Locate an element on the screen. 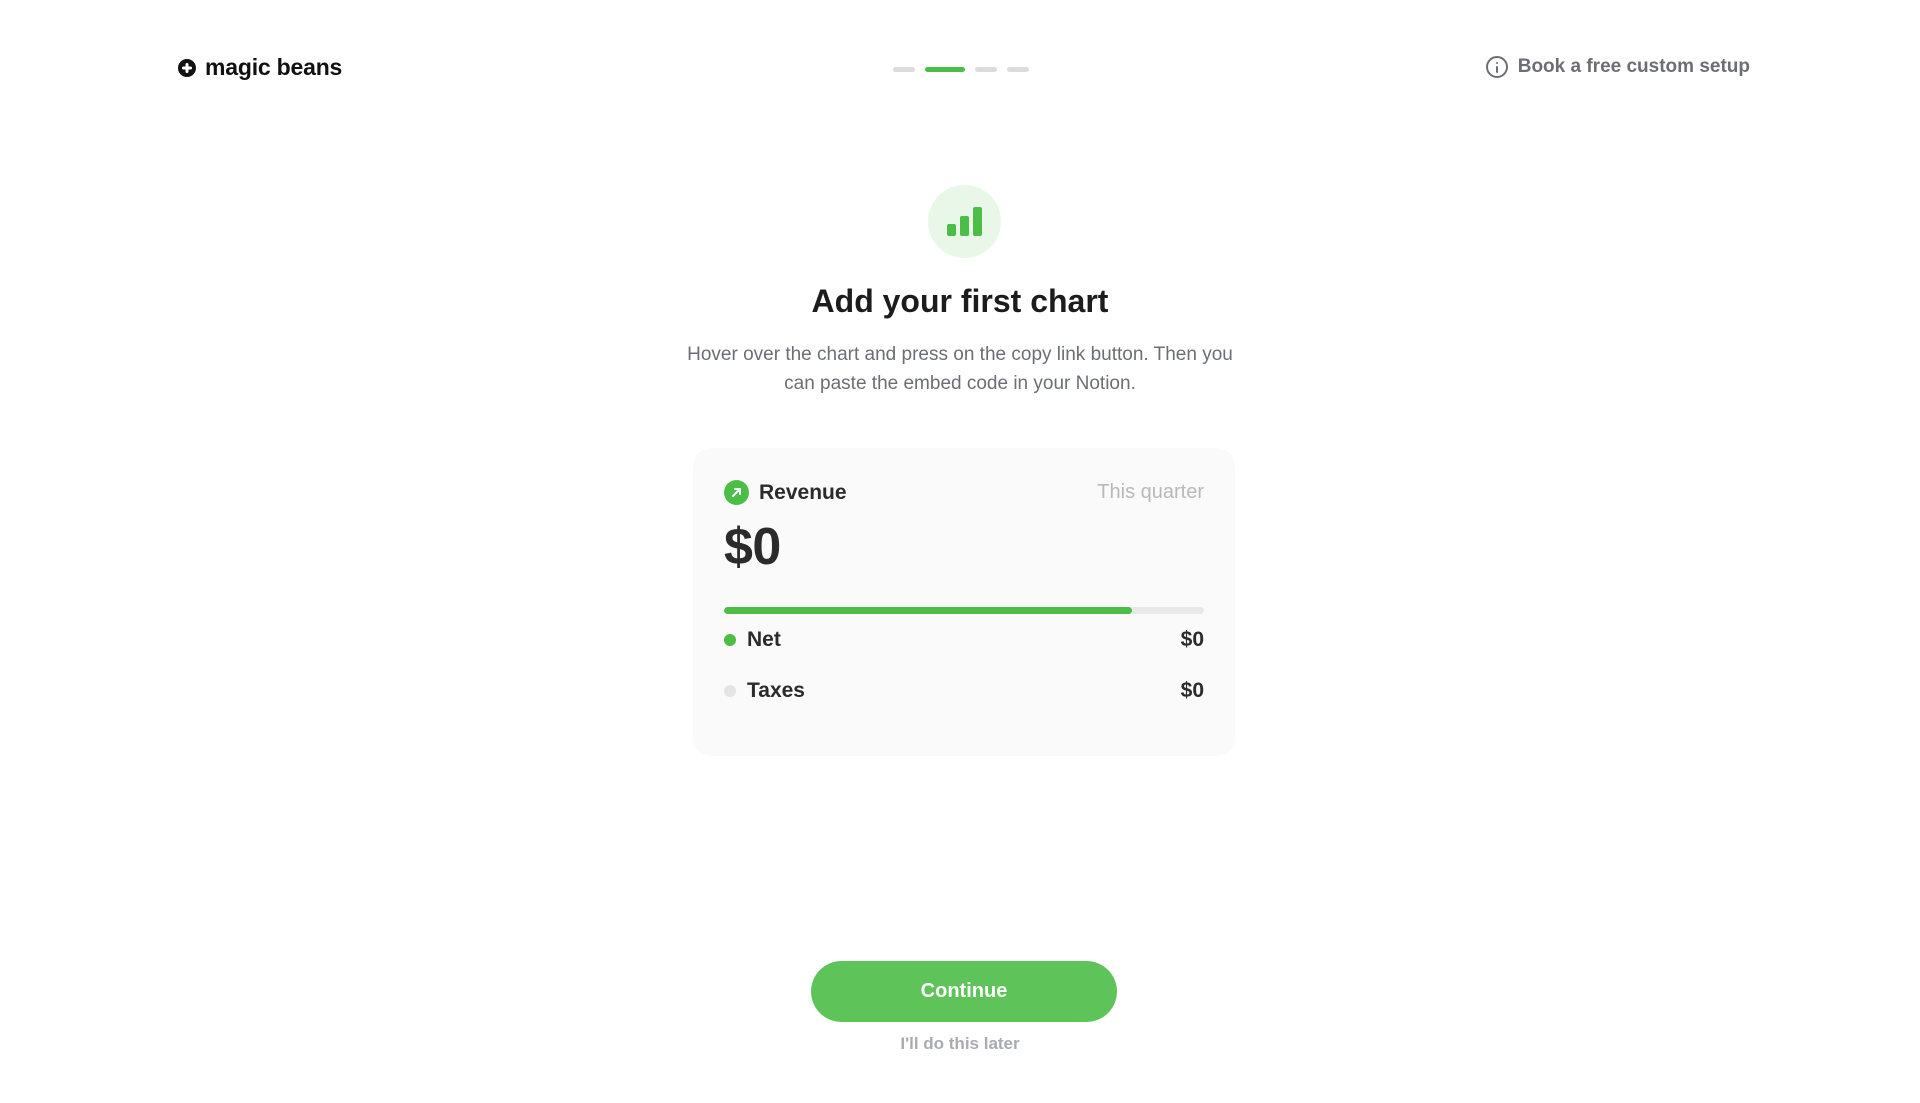 The width and height of the screenshot is (1920, 1103). card-label: Revenue is located at coordinates (785, 492).